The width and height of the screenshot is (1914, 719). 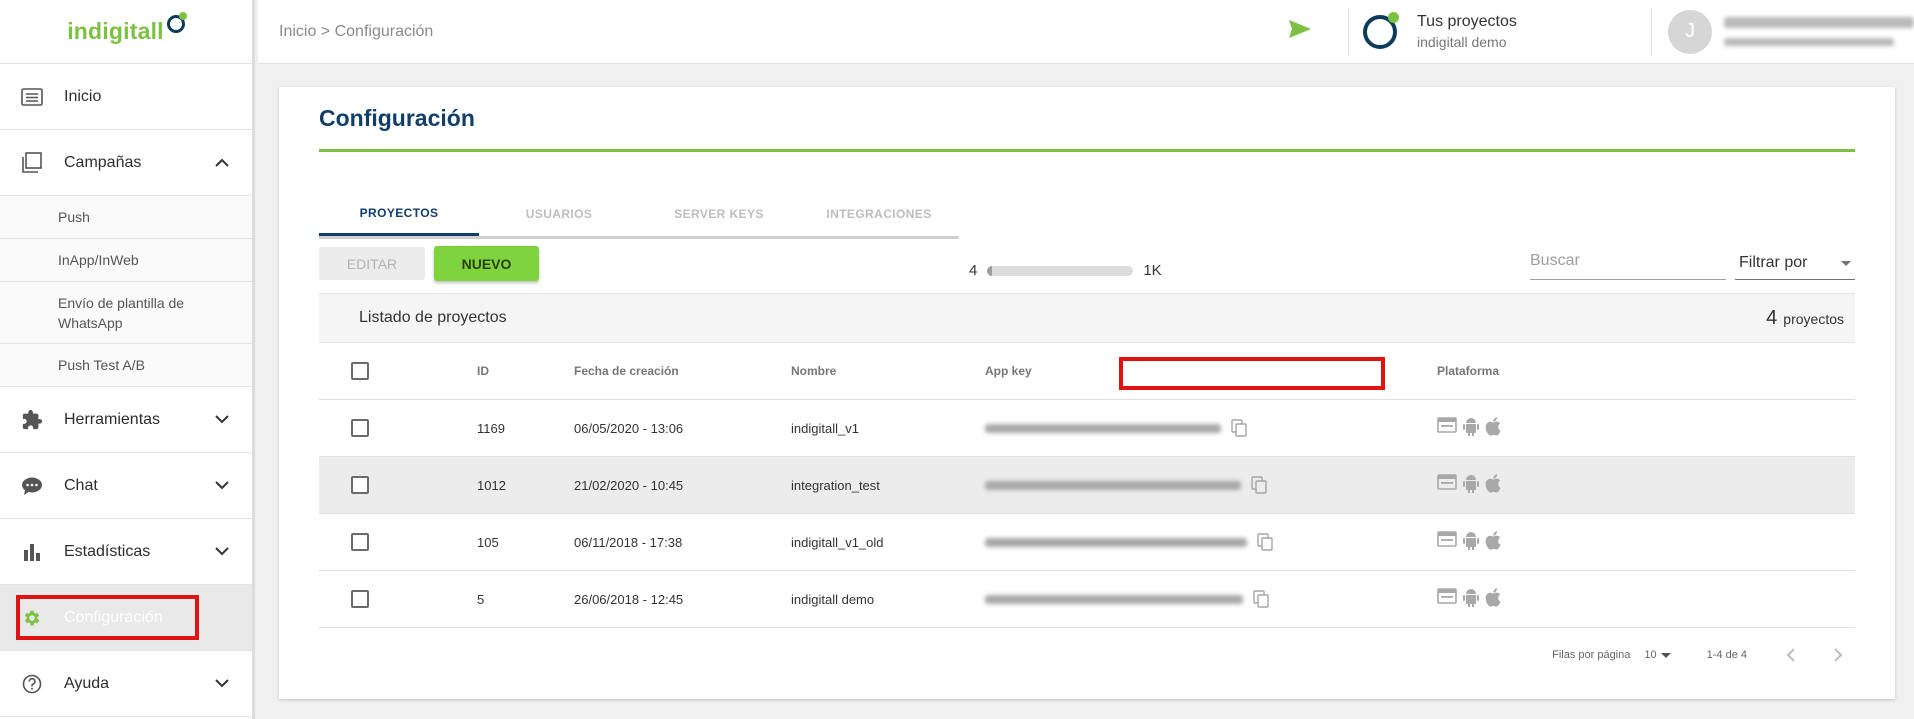 What do you see at coordinates (1628, 263) in the screenshot?
I see `search-input` at bounding box center [1628, 263].